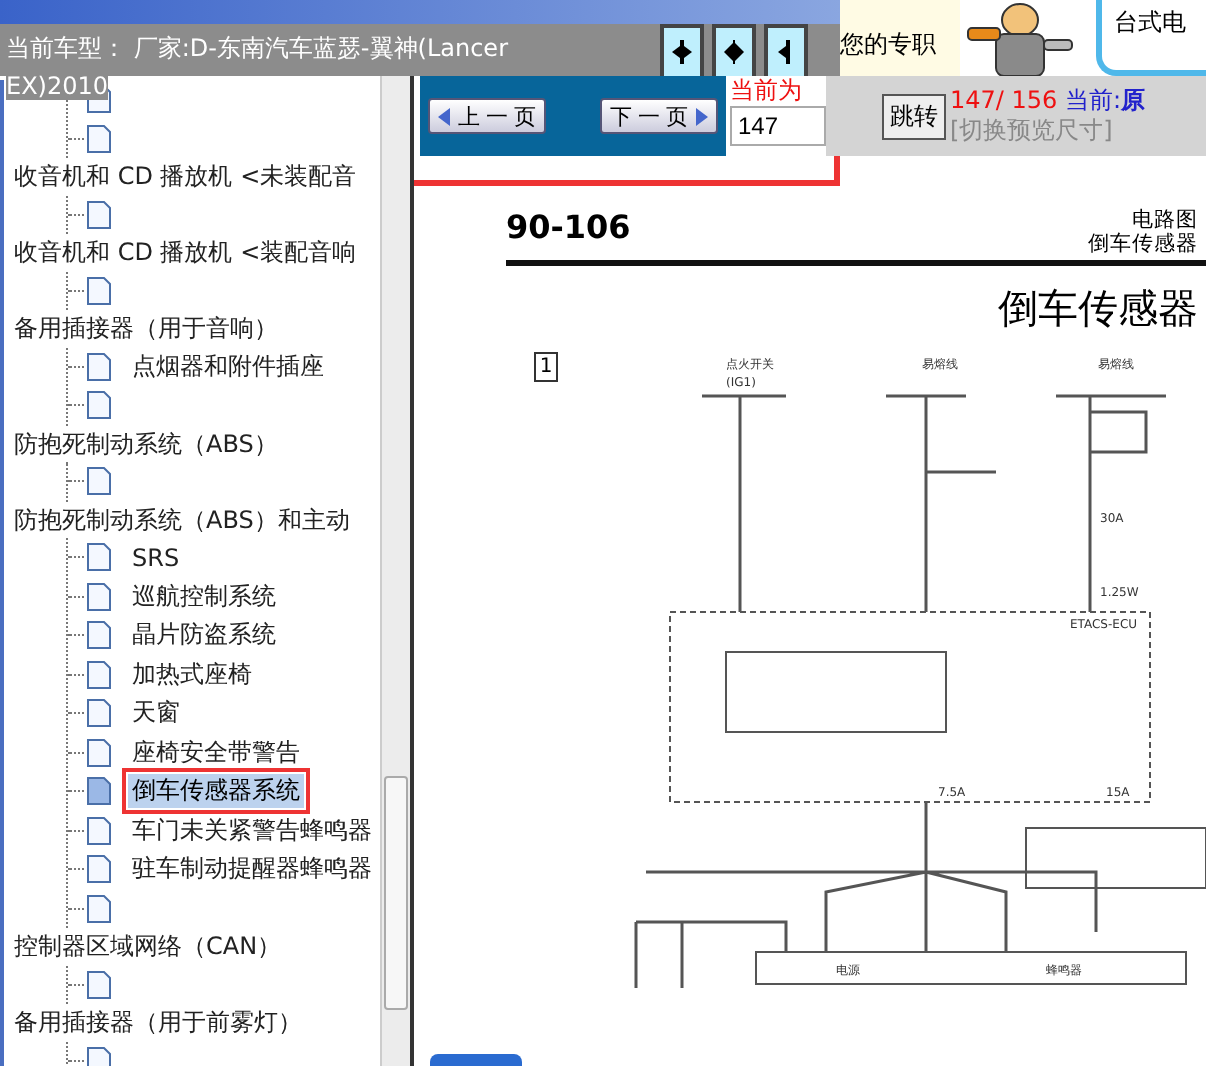 This screenshot has width=1206, height=1066. Describe the element at coordinates (182, 519) in the screenshot. I see `tree-category: 防抱死制动系统（ABS）和主动` at that location.